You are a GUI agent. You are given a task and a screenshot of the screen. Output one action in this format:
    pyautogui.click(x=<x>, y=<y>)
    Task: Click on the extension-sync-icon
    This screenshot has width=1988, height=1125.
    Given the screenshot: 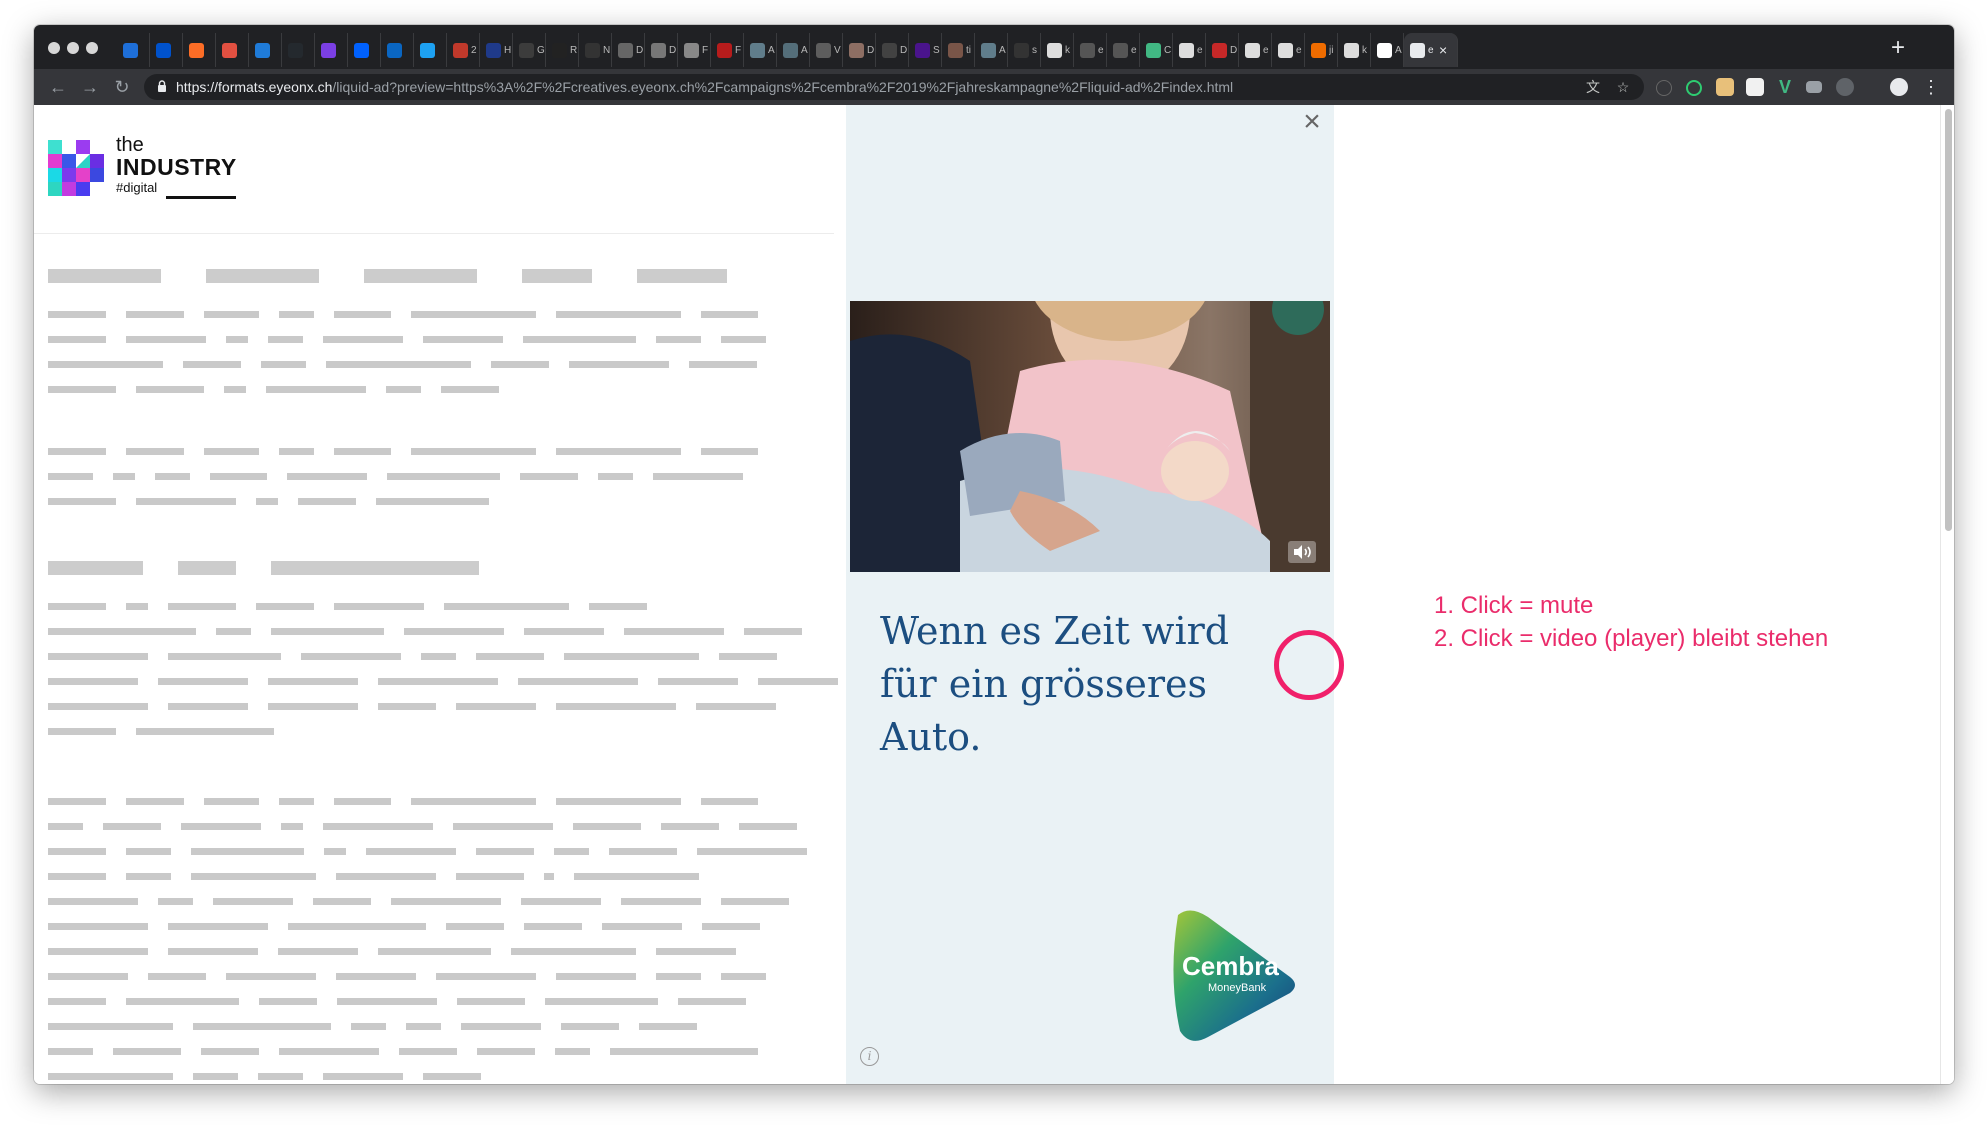 What is the action you would take?
    pyautogui.click(x=1694, y=88)
    